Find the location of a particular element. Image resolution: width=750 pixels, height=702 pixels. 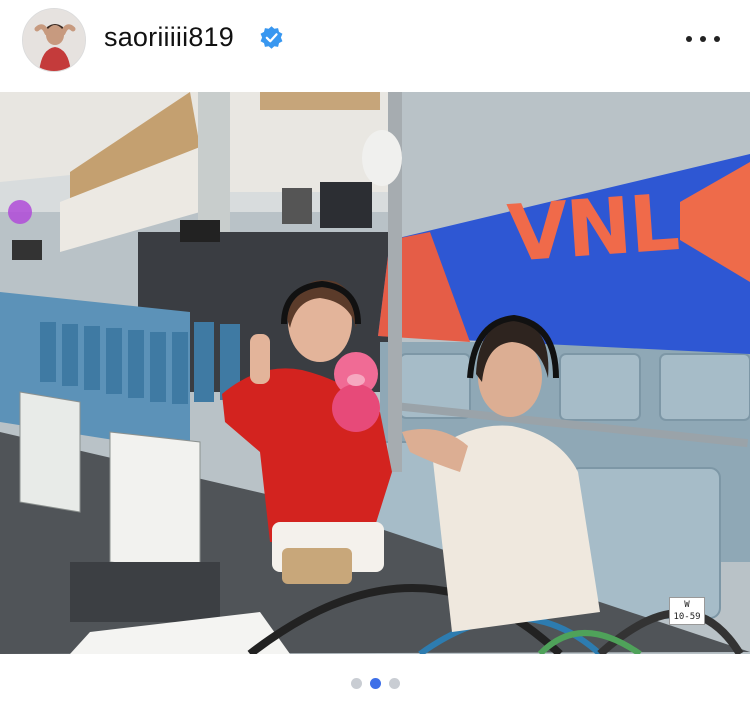

more-horizontal-icon is located at coordinates (689, 39).